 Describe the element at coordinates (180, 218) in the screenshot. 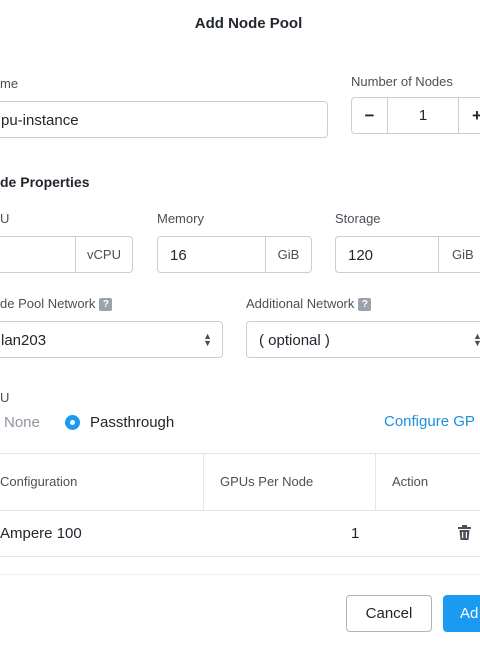

I see `memory-label: Memory` at that location.